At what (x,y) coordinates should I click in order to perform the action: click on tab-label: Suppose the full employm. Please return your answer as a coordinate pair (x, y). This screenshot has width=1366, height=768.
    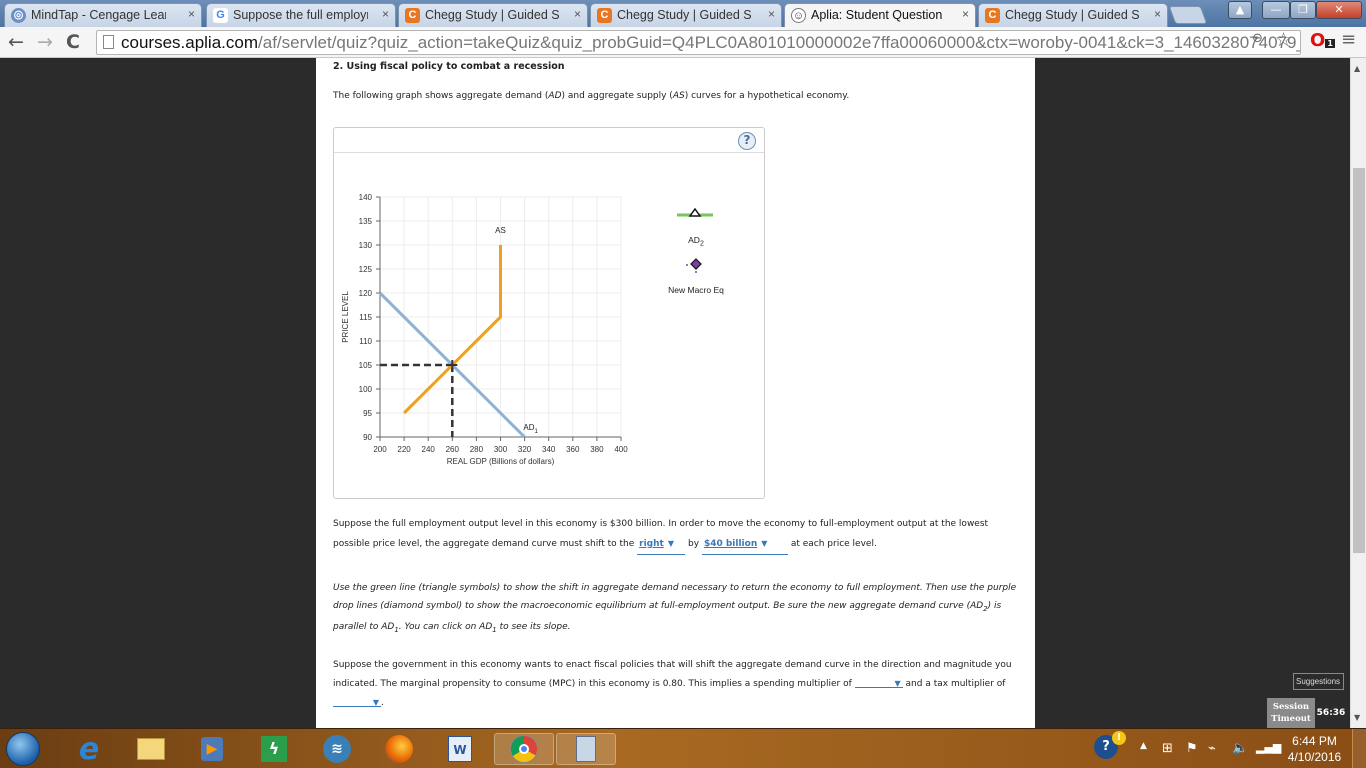
    Looking at the image, I should click on (300, 15).